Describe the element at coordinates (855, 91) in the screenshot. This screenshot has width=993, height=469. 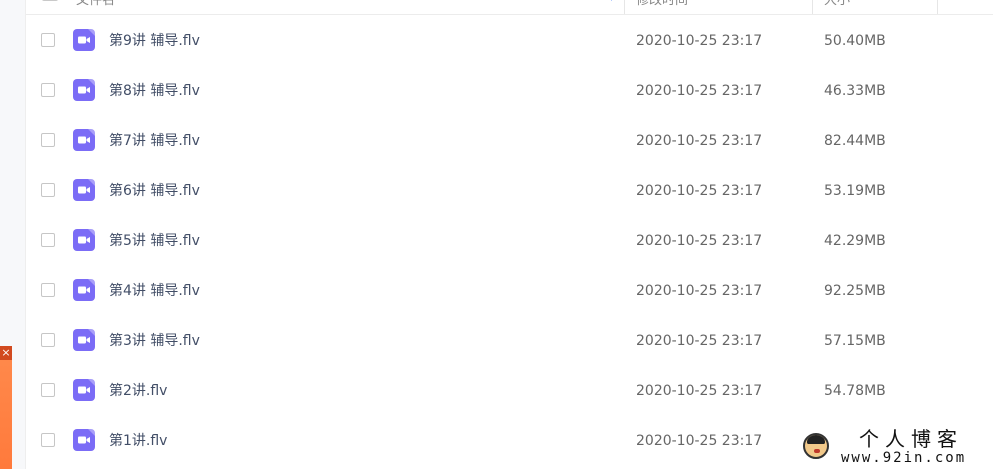
I see `file-size: 46.33MB` at that location.